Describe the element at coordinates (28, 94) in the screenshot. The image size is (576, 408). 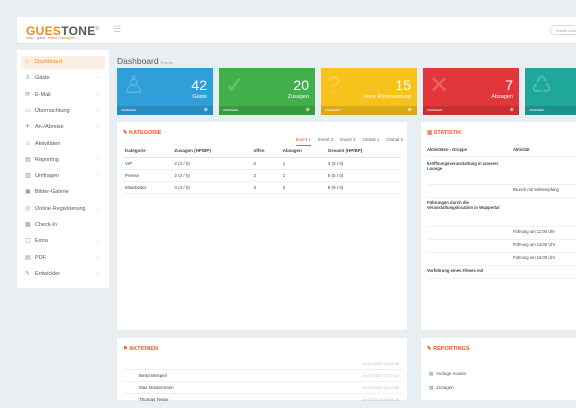
I see `mail-icon: ✉` at that location.